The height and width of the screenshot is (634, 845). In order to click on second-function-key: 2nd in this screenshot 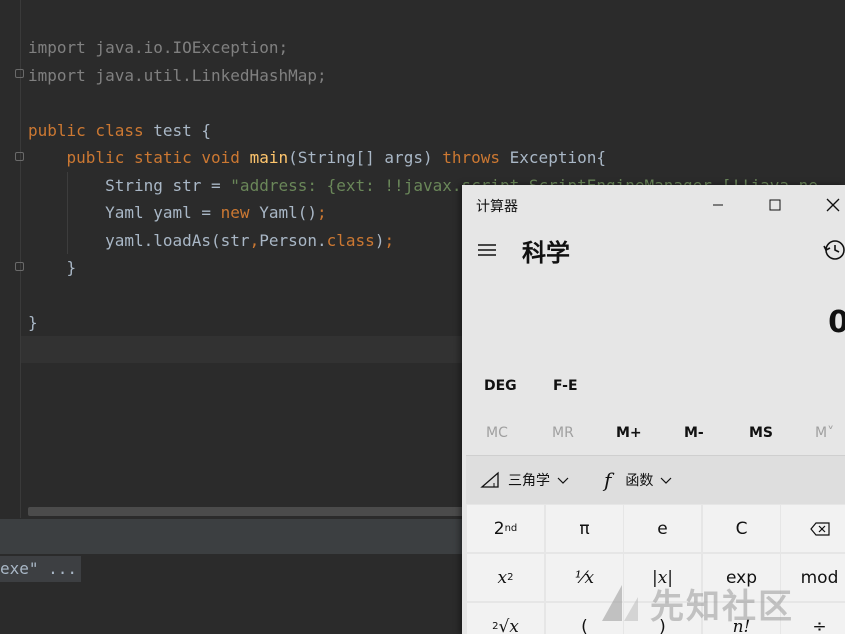, I will do `click(505, 528)`.